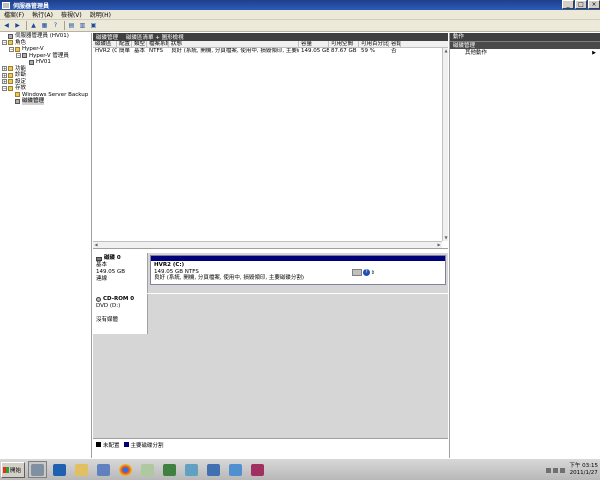 The image size is (600, 480). I want to click on taskbar-tool-icon, so click(147, 469).